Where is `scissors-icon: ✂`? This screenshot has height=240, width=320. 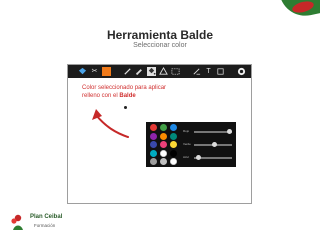 scissors-icon: ✂ is located at coordinates (94, 71).